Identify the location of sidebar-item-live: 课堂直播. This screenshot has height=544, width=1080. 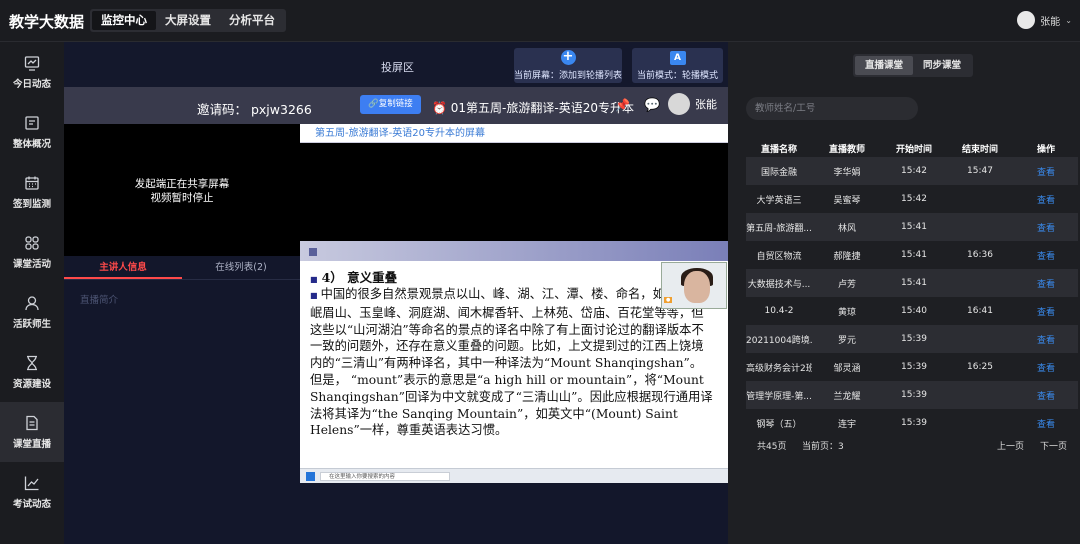
(32, 432).